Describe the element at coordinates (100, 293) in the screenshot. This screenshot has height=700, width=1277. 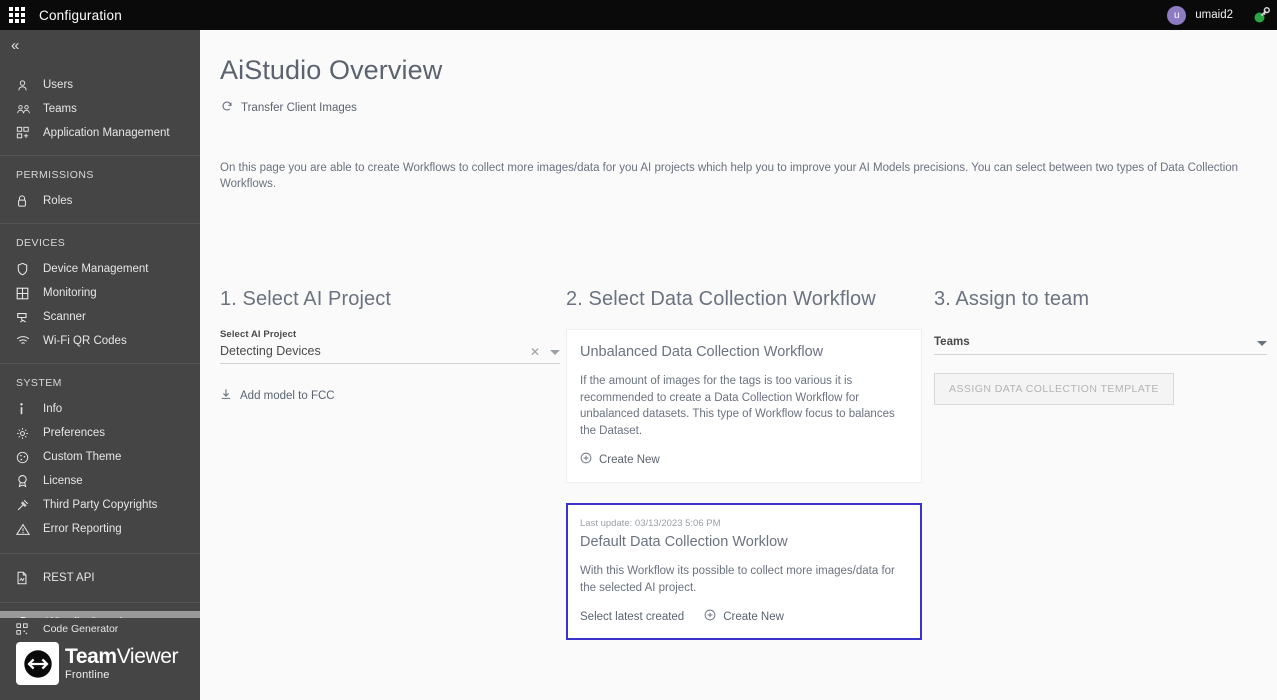
I see `sidebar-item-monitoring: Monitoring` at that location.